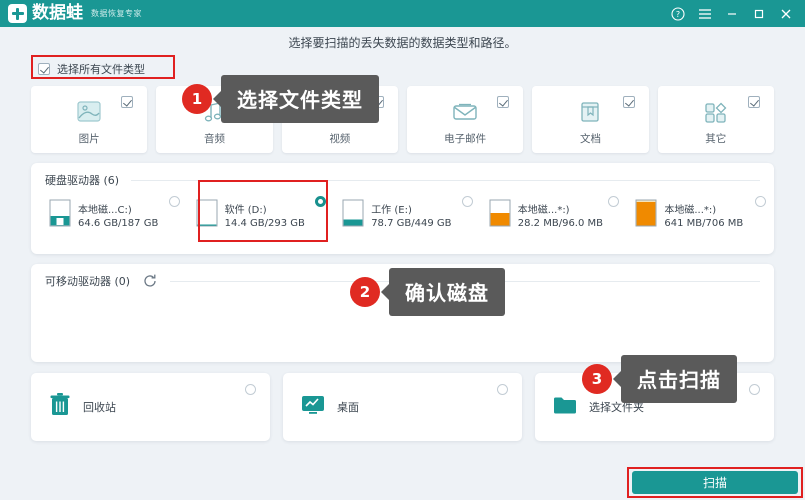 This screenshot has width=805, height=500. I want to click on callout-1: 1 选择文件类型, so click(280, 99).